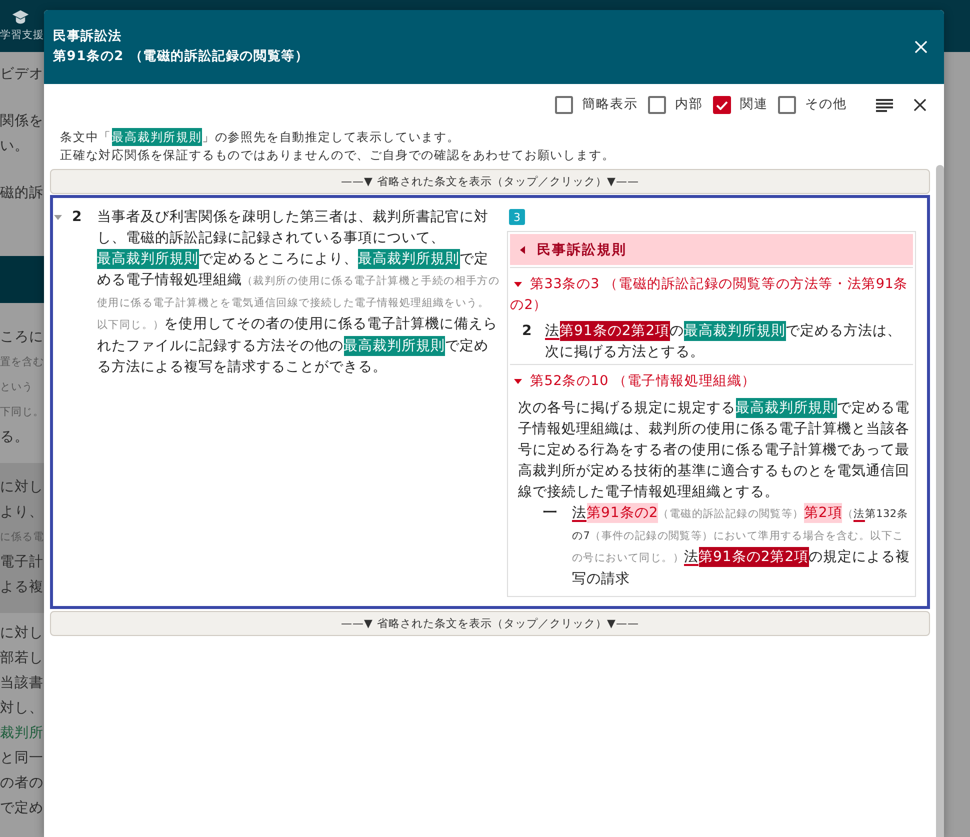 The image size is (970, 837). What do you see at coordinates (724, 341) in the screenshot?
I see `paragraph-text: 法第91条の2第2項の最高裁判所規則で定める方法は、次に掲げる方法とする。` at bounding box center [724, 341].